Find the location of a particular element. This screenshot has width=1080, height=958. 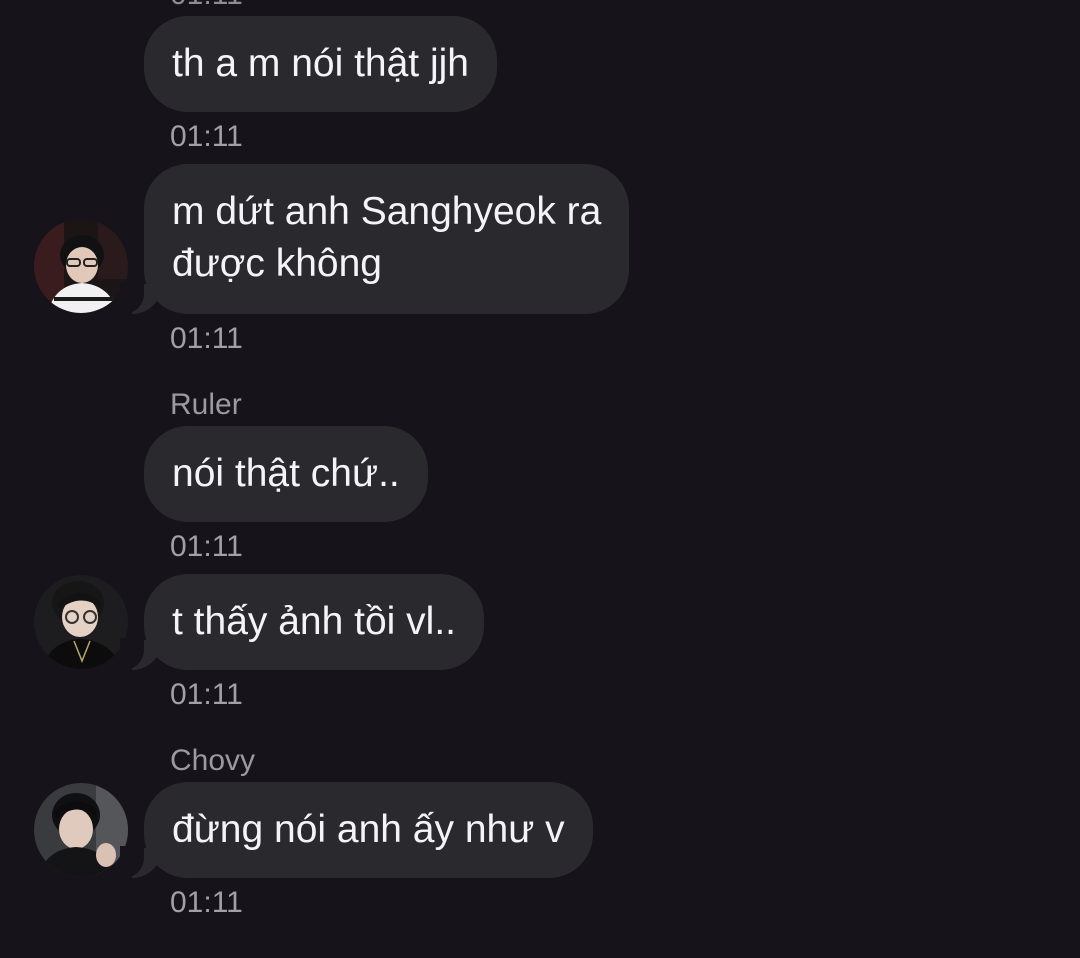

gamer-white-jersey-avatar-icon is located at coordinates (81, 266).